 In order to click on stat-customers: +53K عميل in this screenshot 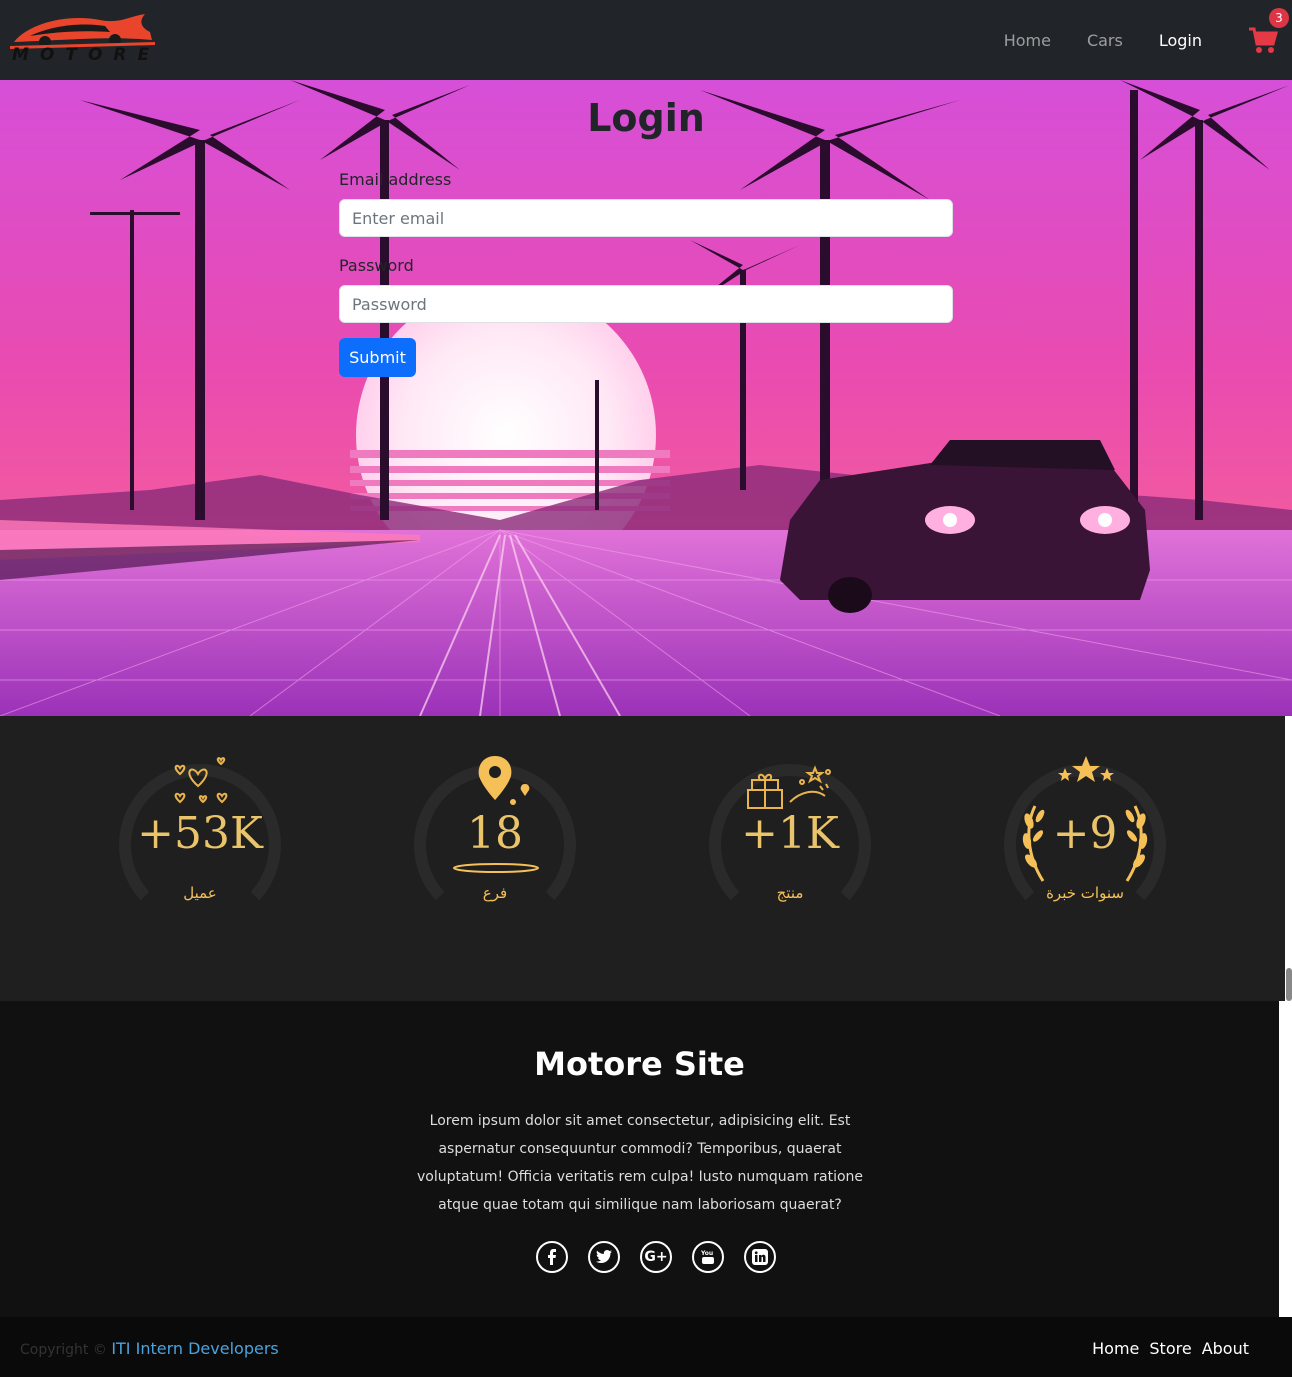, I will do `click(200, 858)`.